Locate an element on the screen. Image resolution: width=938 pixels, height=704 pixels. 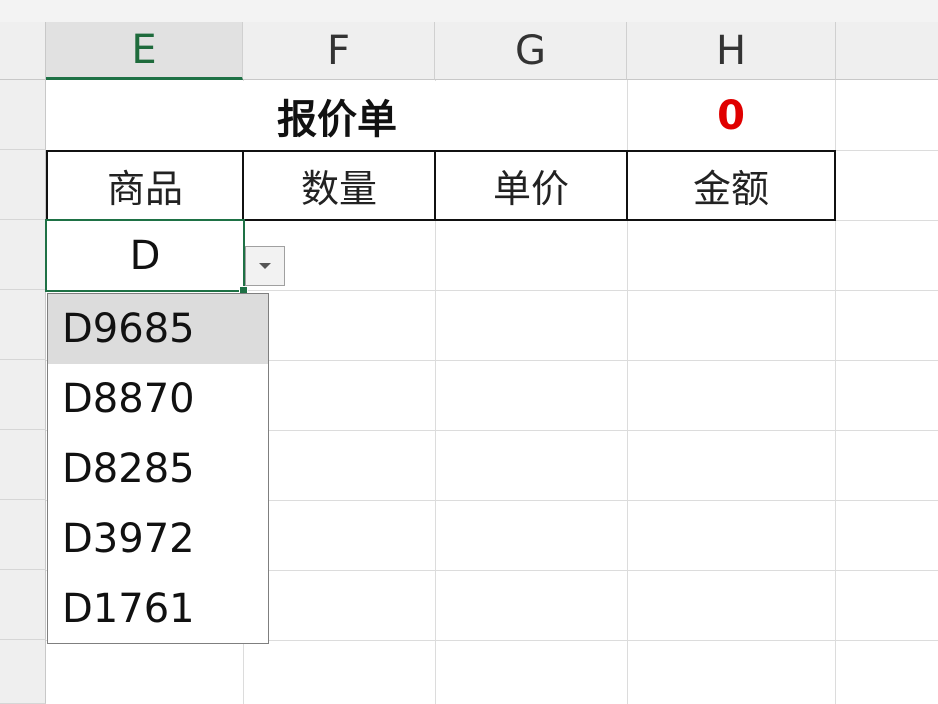
header-cell-unit-price: 单价 is located at coordinates (532, 185).